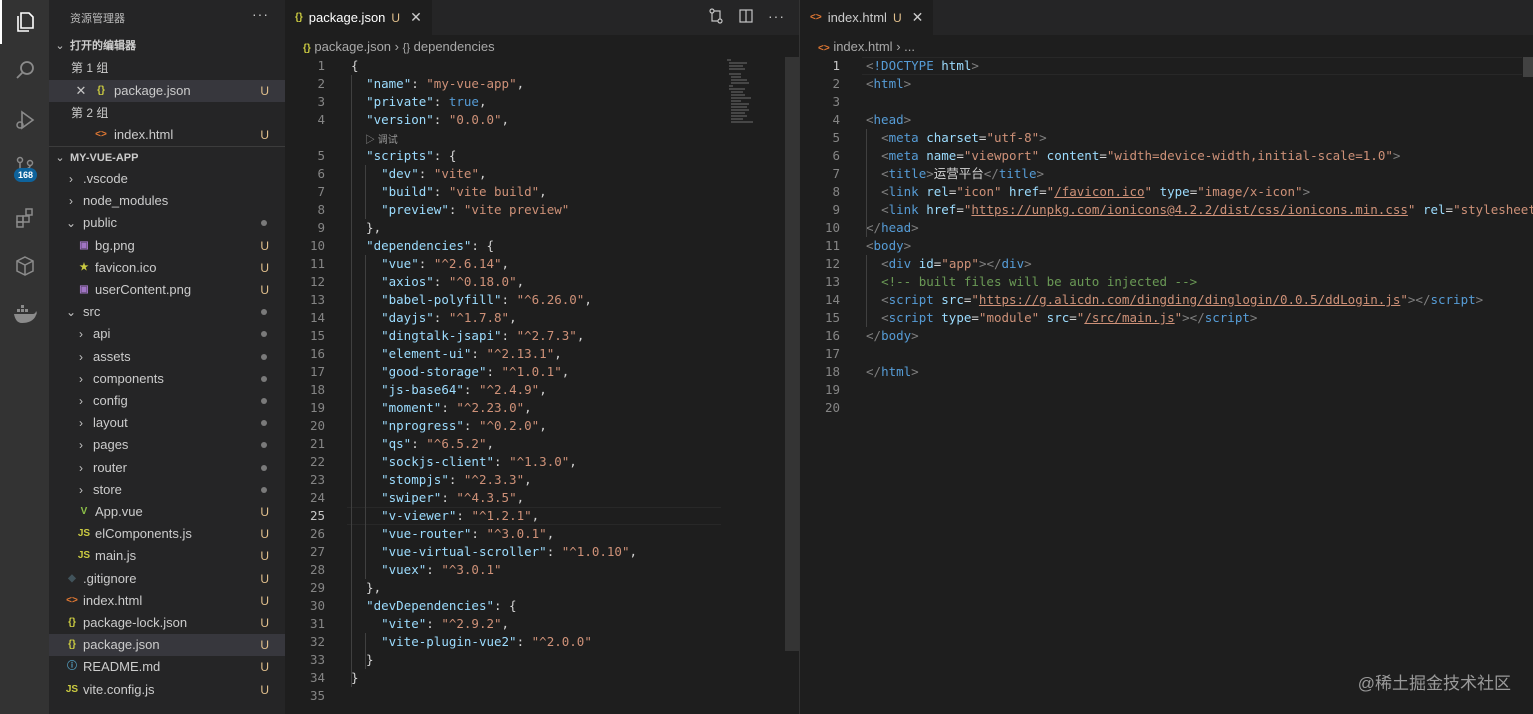  What do you see at coordinates (167, 312) in the screenshot?
I see `tree-folder: ⌄ src` at bounding box center [167, 312].